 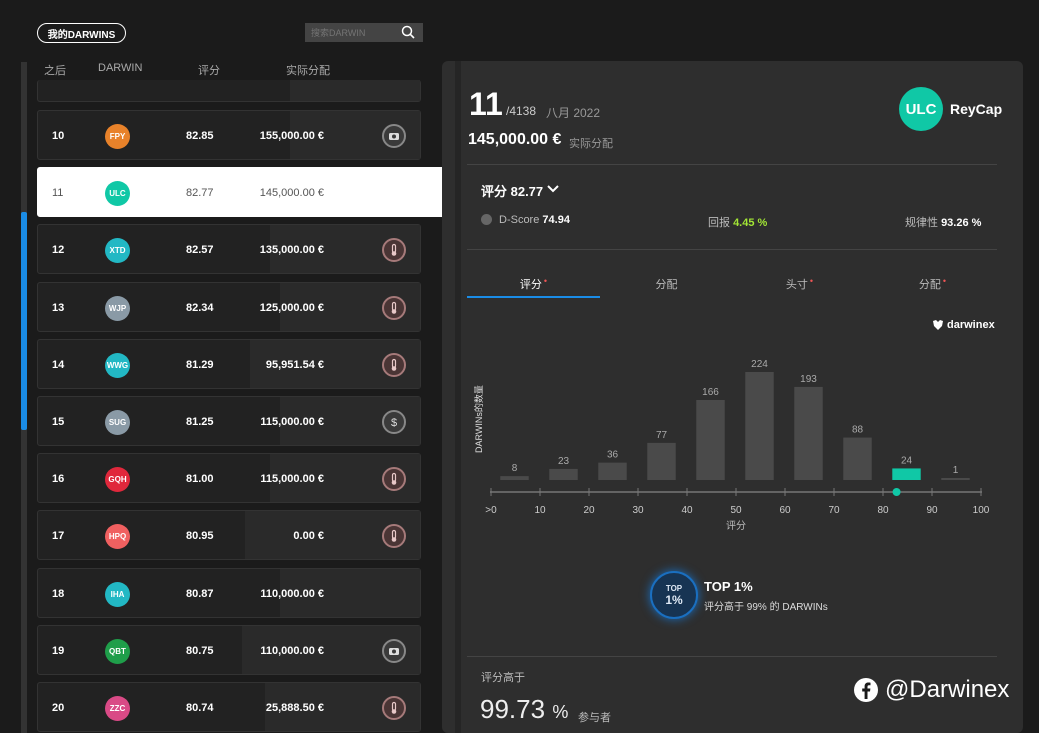 I want to click on row-alloc: 115,000.00 €, so click(x=292, y=479).